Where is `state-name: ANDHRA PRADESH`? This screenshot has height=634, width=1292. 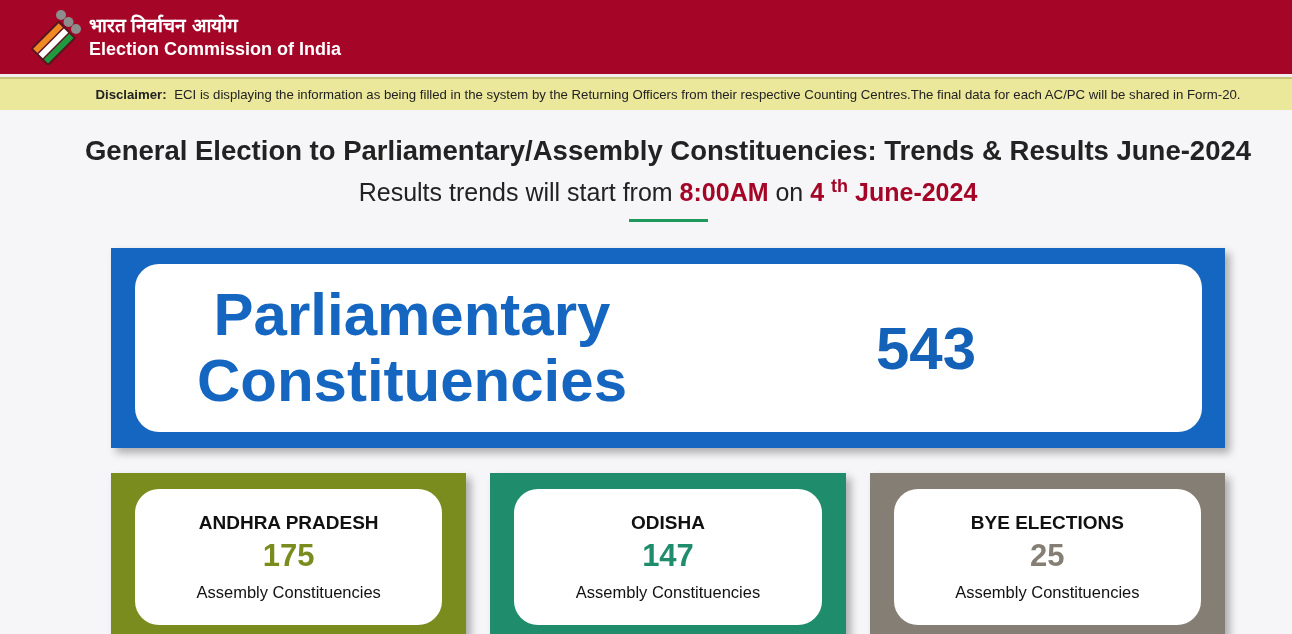 state-name: ANDHRA PRADESH is located at coordinates (288, 523).